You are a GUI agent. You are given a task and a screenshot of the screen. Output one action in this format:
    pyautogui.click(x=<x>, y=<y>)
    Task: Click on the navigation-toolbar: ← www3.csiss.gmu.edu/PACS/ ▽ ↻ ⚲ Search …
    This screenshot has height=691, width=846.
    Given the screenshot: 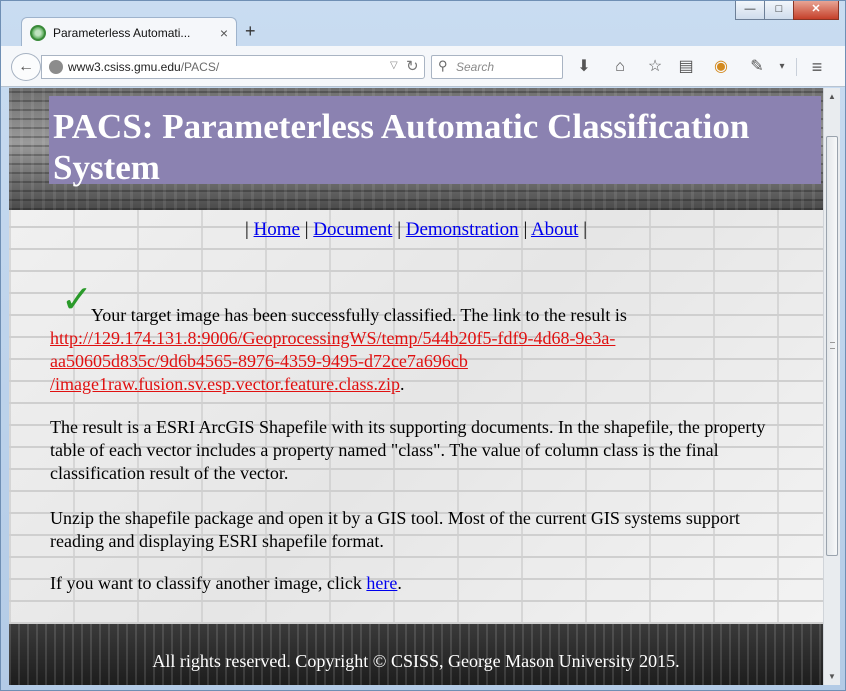 What is the action you would take?
    pyautogui.click(x=423, y=66)
    